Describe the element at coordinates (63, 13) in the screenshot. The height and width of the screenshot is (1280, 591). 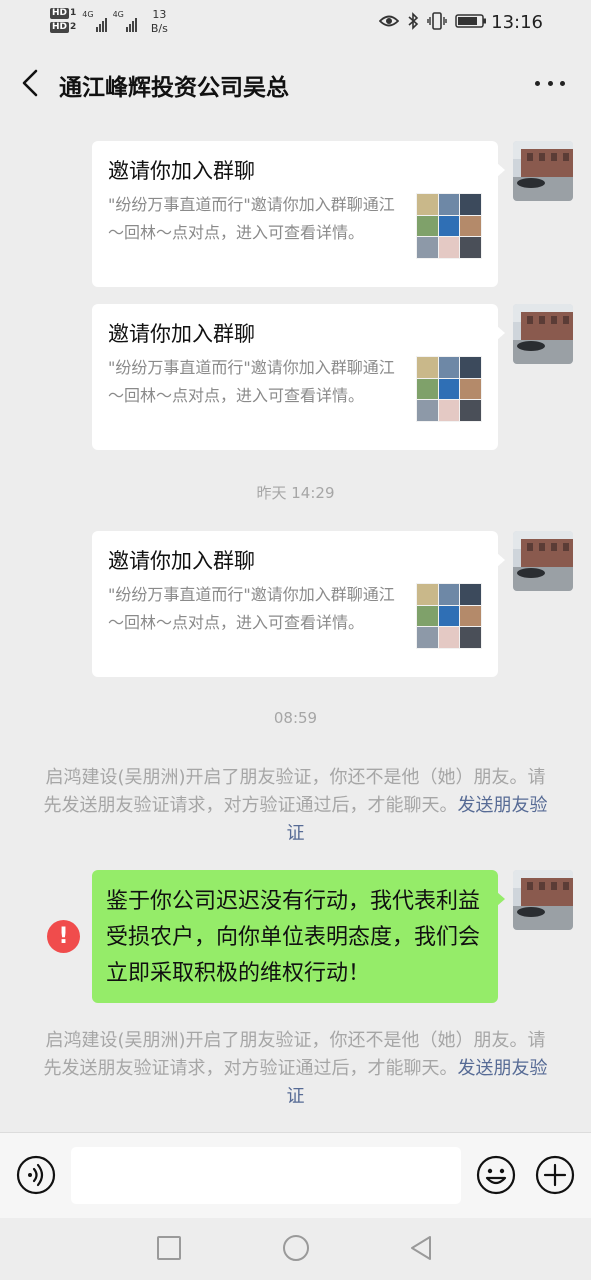
I see `hd-indicator-1: HD 1` at that location.